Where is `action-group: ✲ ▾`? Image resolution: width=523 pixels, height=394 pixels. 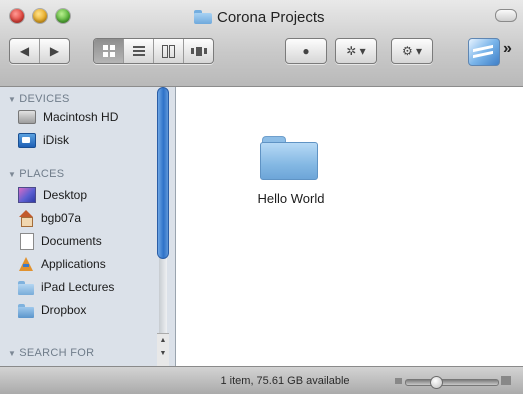 action-group: ✲ ▾ is located at coordinates (356, 51).